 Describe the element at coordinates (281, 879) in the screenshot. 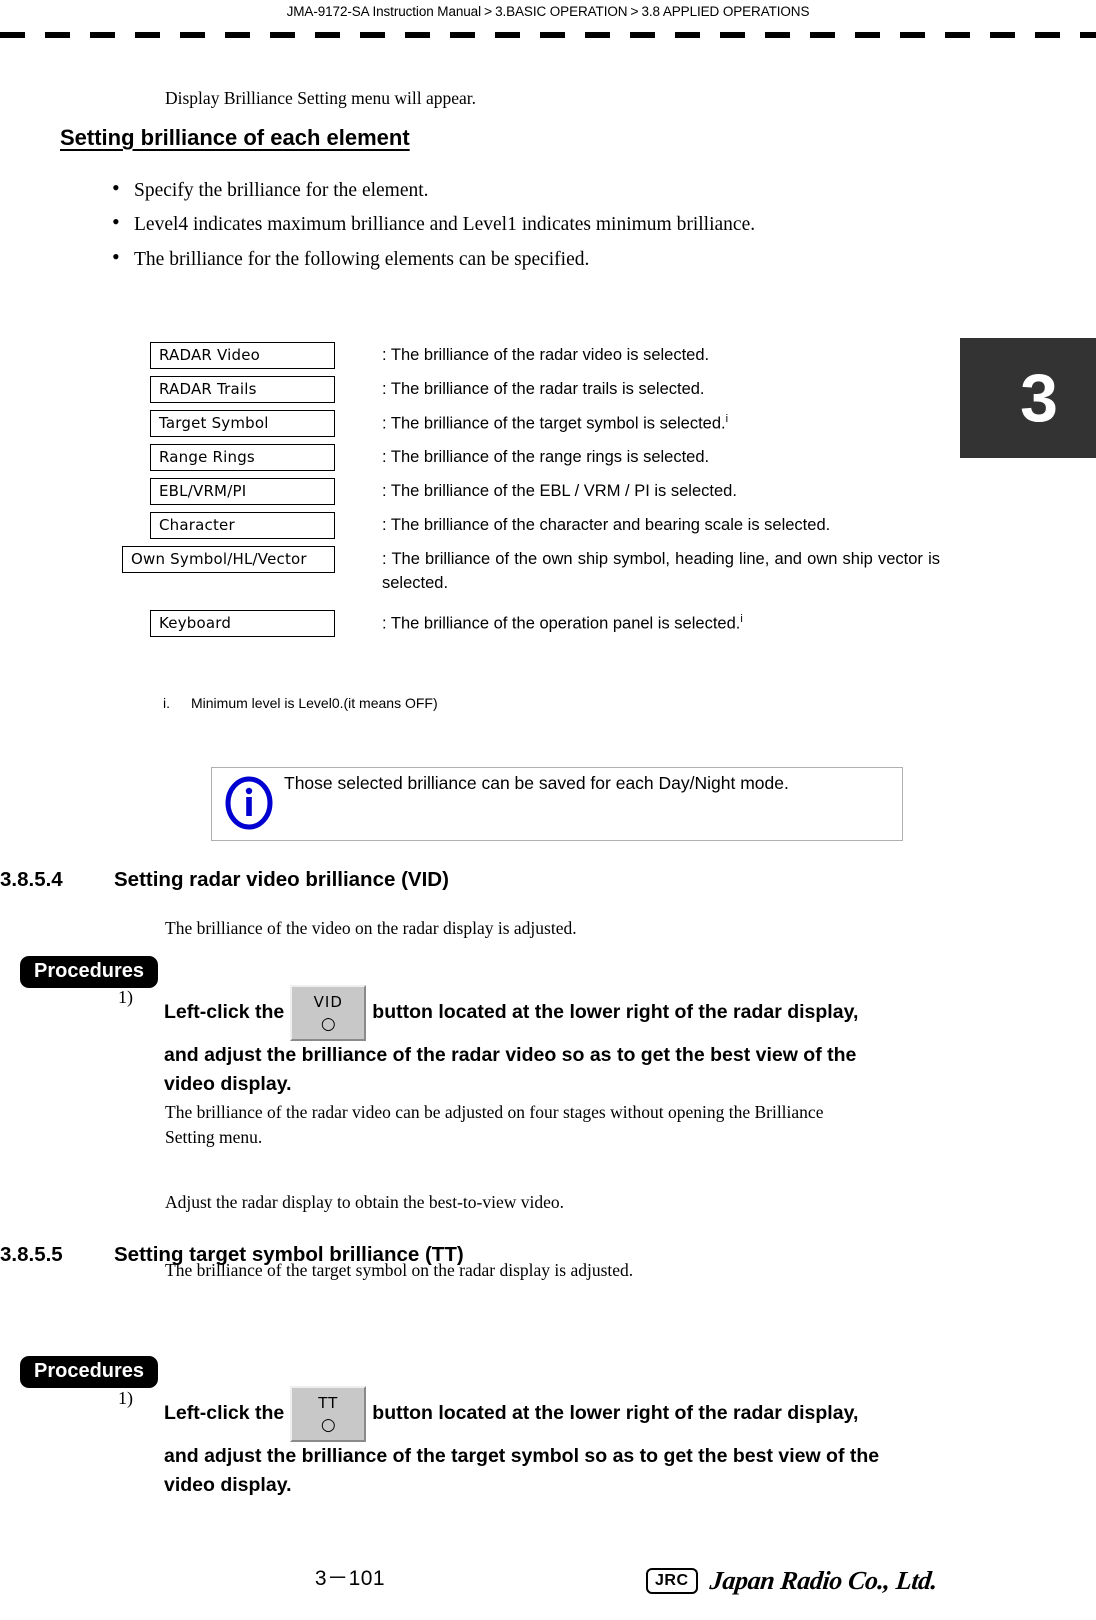

I see `section-title: Setting radar video brilliance (VID)` at that location.